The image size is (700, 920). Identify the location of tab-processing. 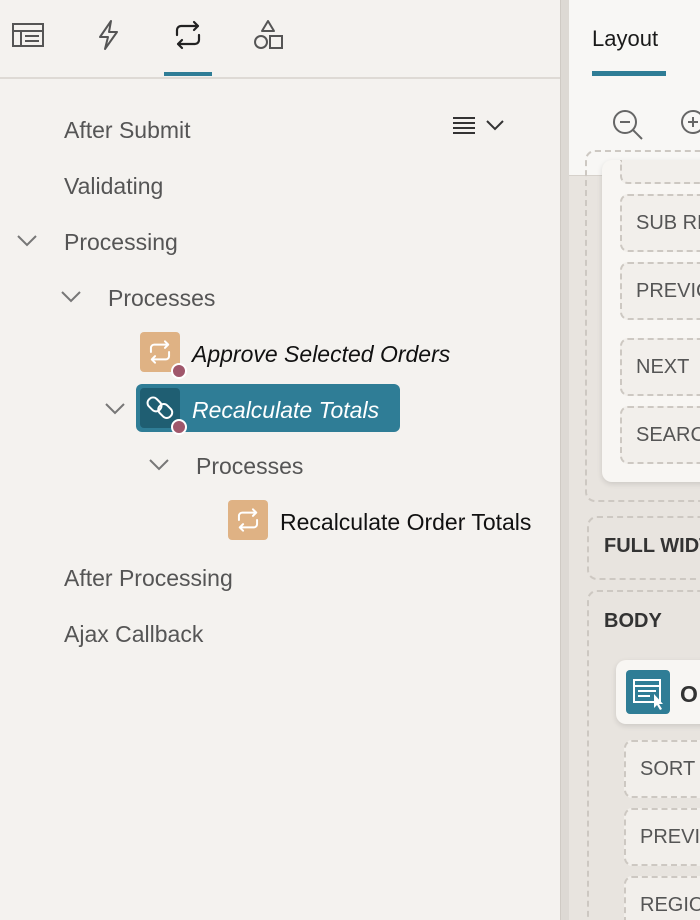
(188, 47).